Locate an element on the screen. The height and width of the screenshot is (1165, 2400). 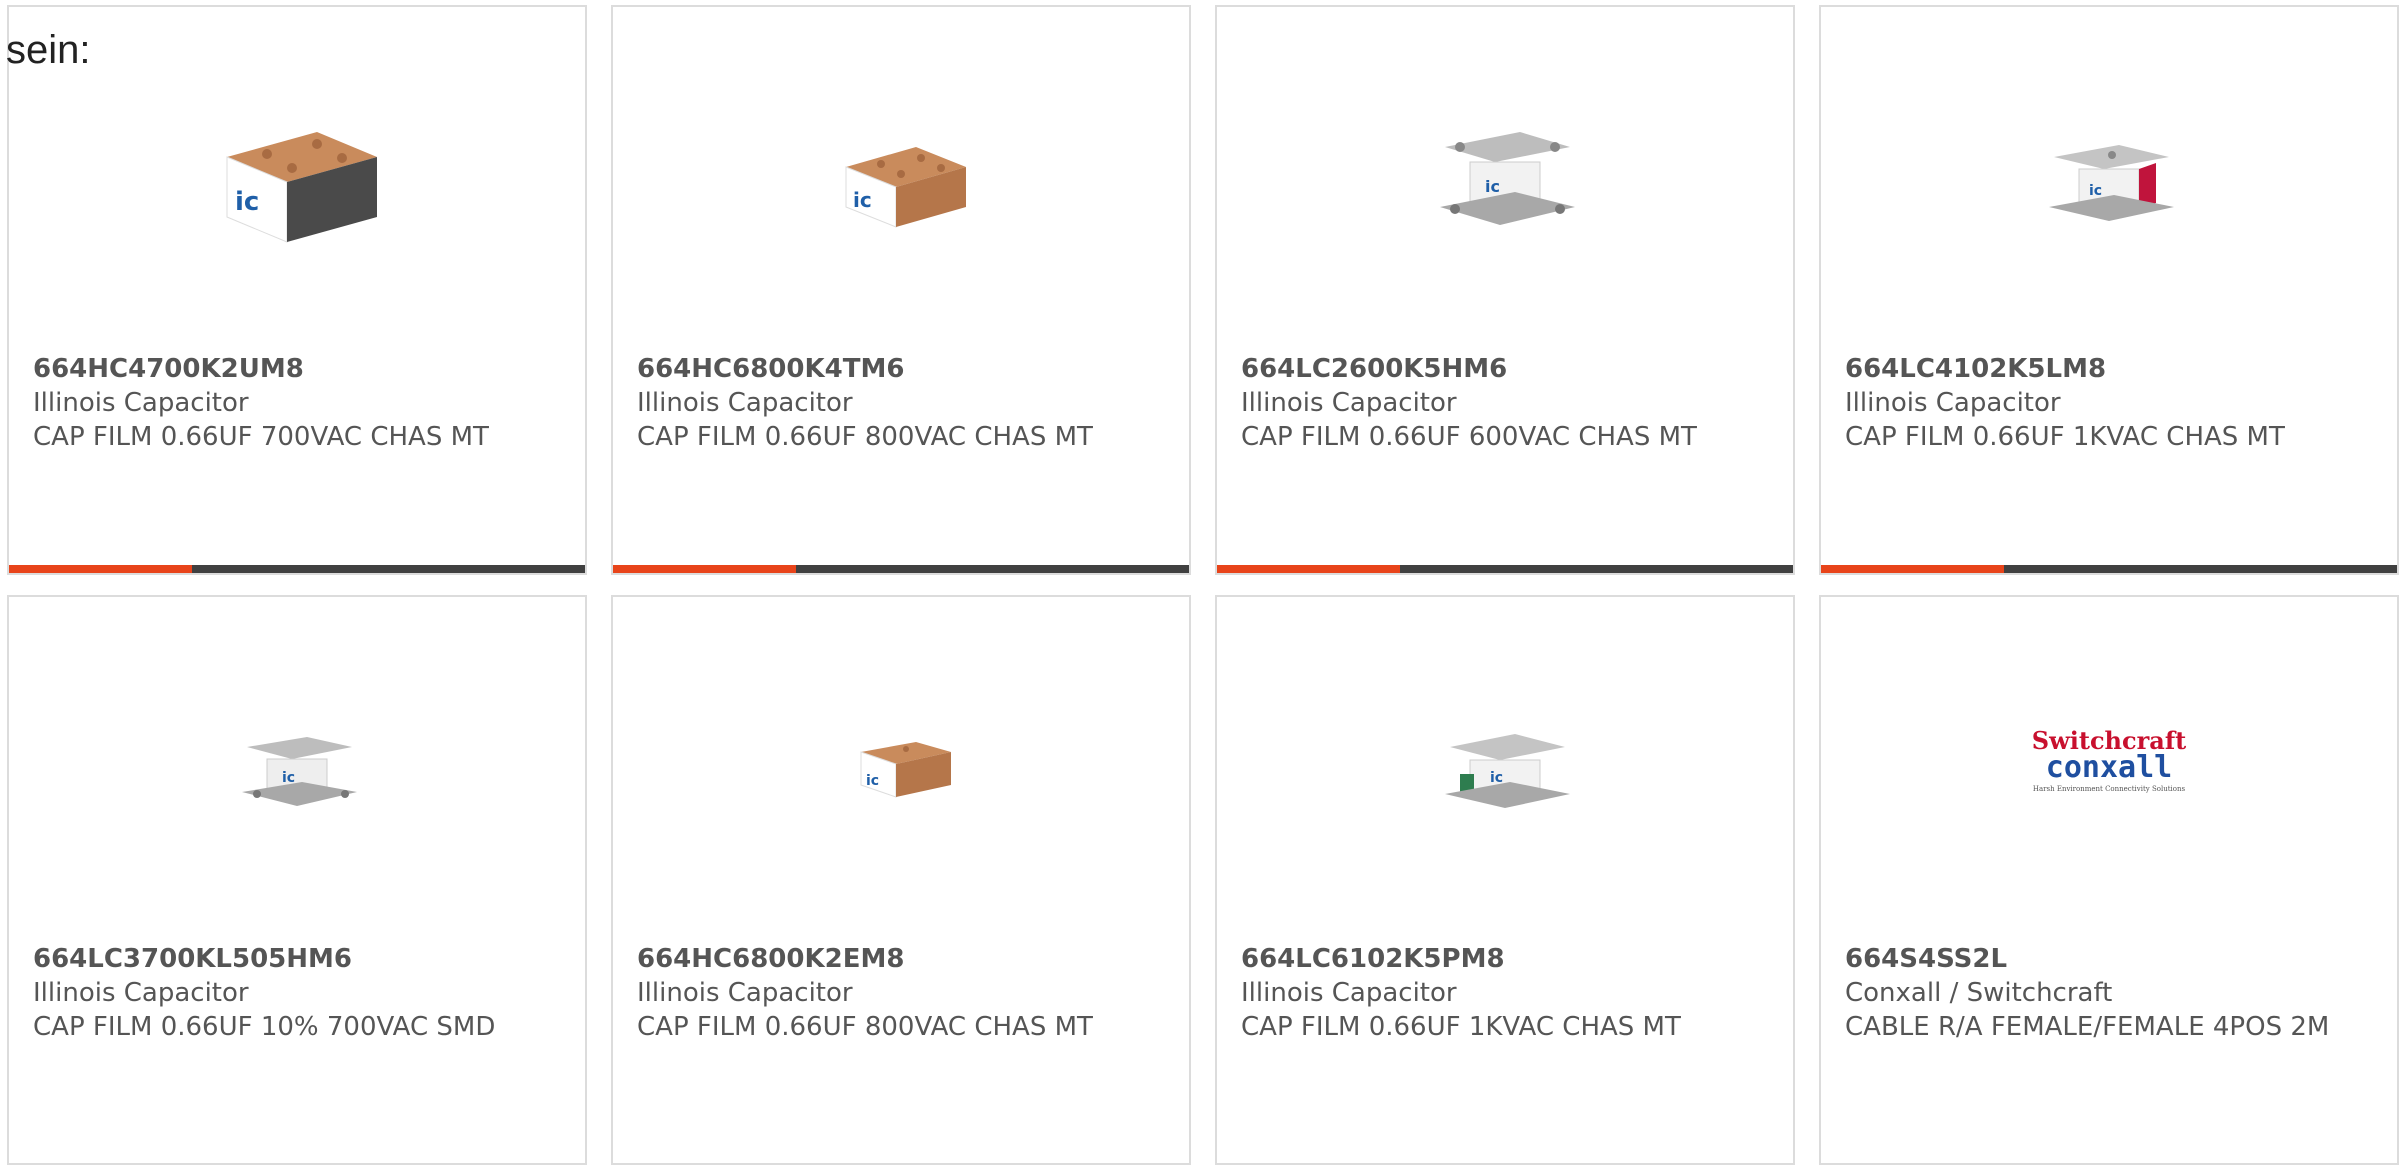
svg-text: conxall is located at coordinates (2109, 767).